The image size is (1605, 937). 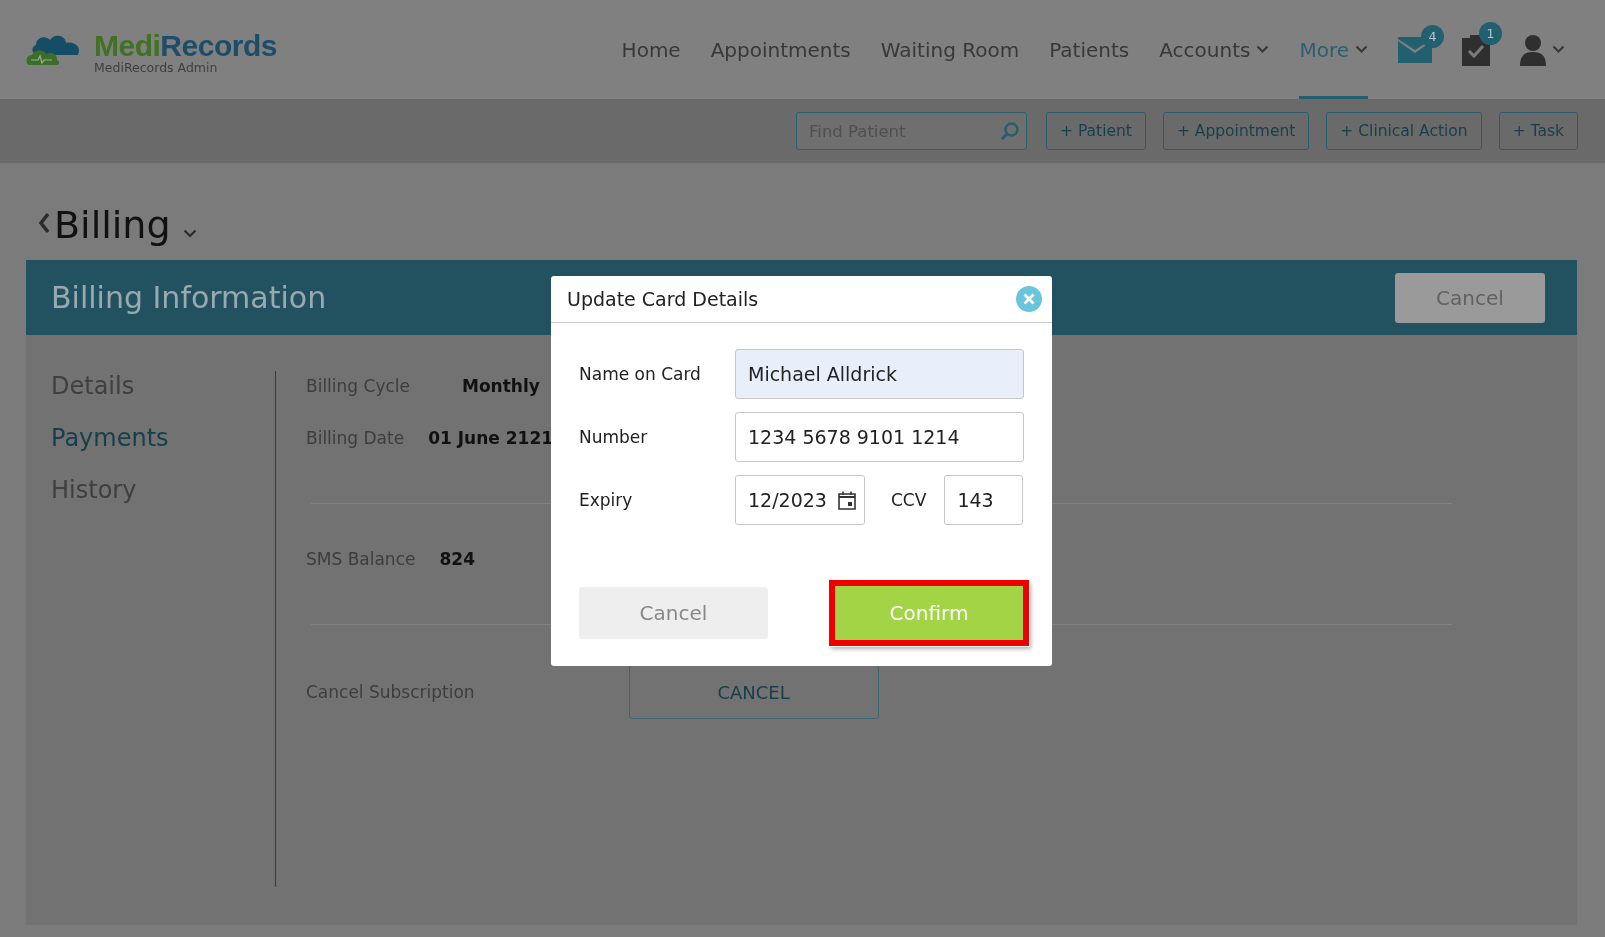 I want to click on toolbar-button: + Appointment, so click(x=1236, y=131).